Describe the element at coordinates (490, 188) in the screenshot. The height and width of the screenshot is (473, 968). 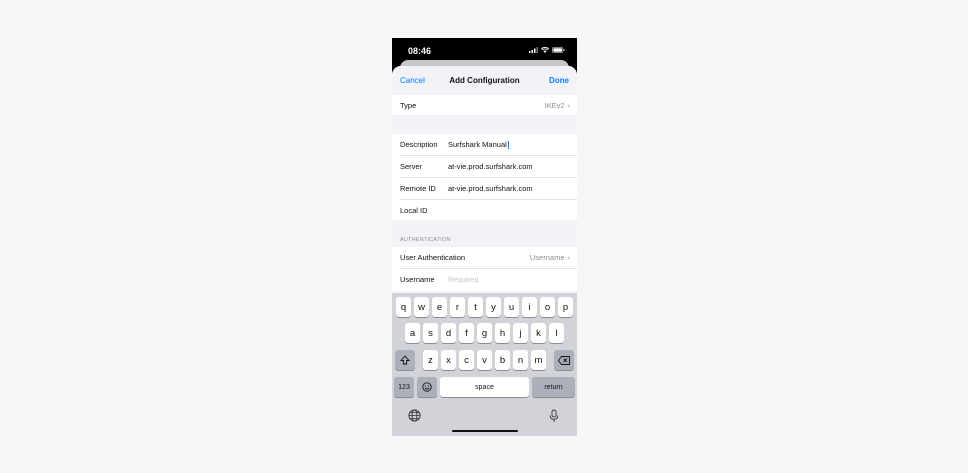
I see `remote-id-field: at-vie.prod.surfshark.com` at that location.